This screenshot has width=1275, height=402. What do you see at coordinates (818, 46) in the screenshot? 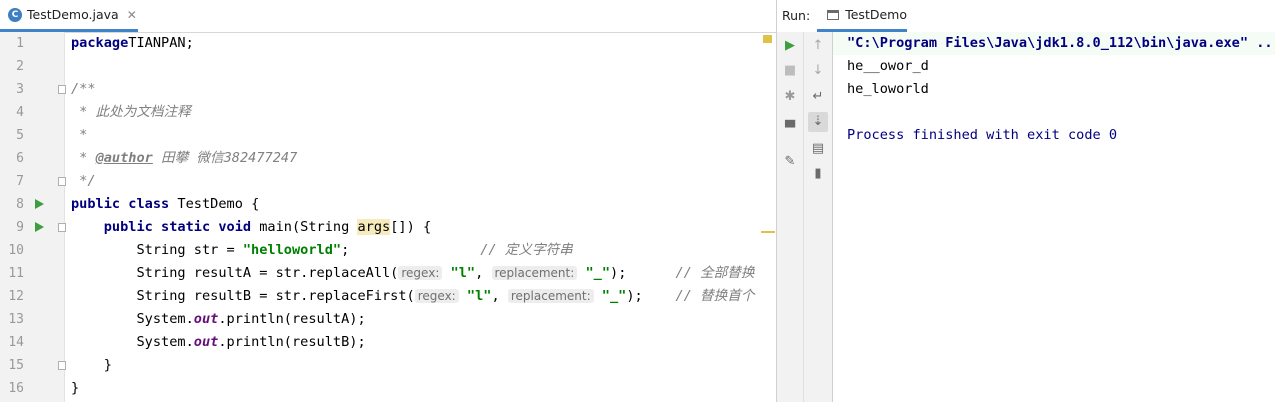
I see `arrow-up-icon: ↑` at bounding box center [818, 46].